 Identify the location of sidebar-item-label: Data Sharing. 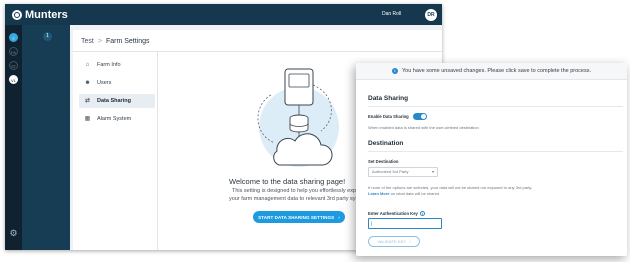
(114, 101).